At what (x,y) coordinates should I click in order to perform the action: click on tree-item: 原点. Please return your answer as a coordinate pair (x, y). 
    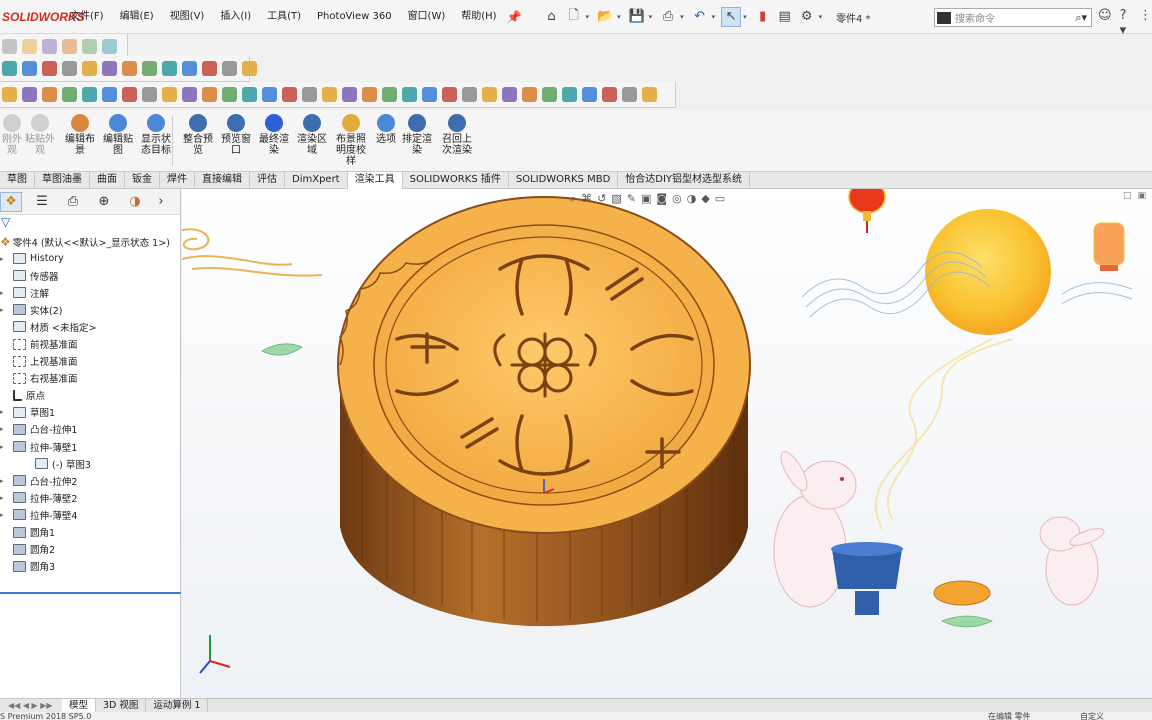
    Looking at the image, I should click on (90, 395).